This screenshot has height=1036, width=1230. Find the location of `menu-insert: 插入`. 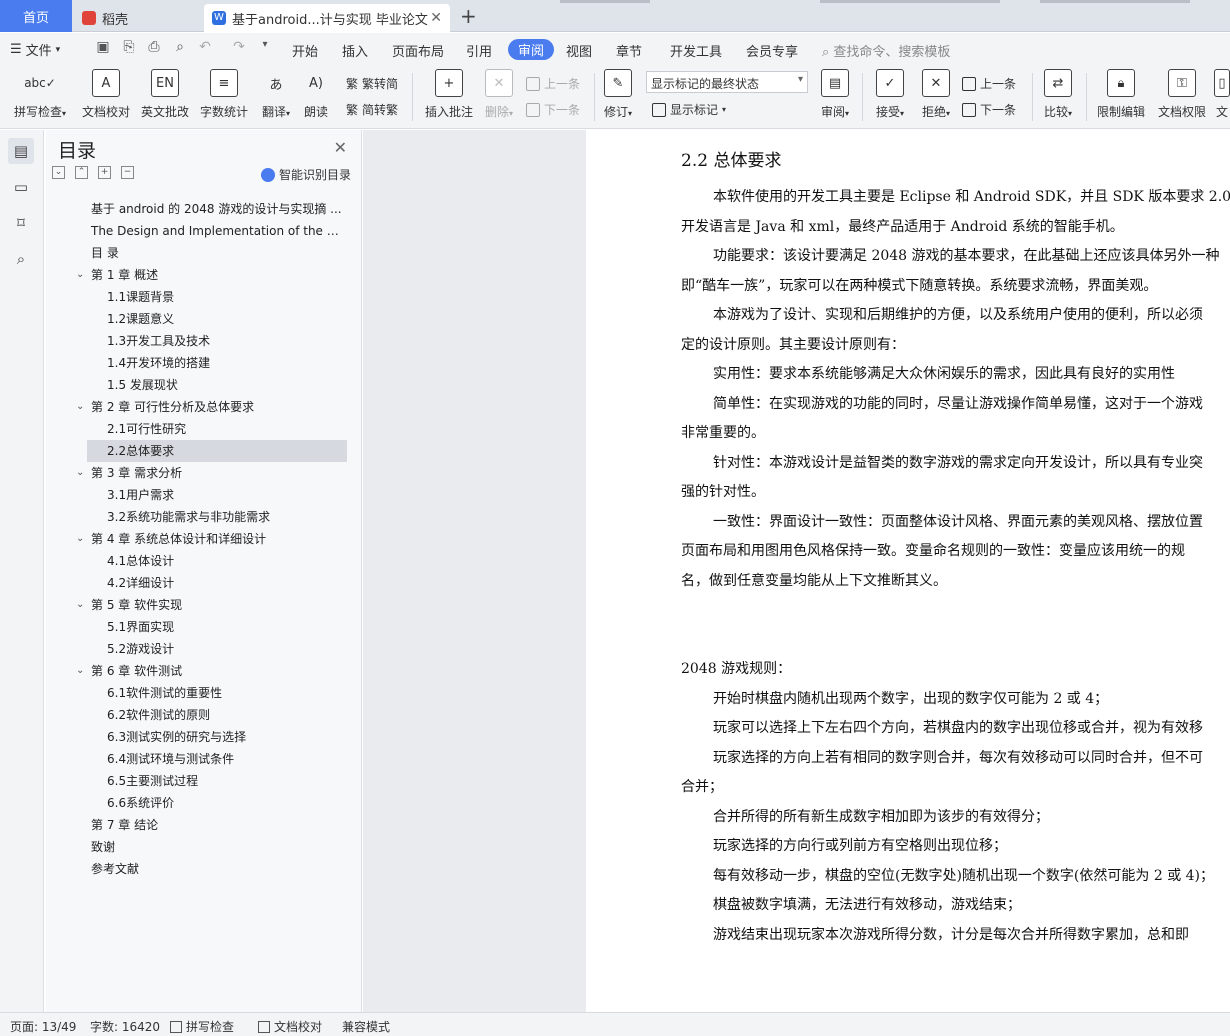

menu-insert: 插入 is located at coordinates (355, 50).